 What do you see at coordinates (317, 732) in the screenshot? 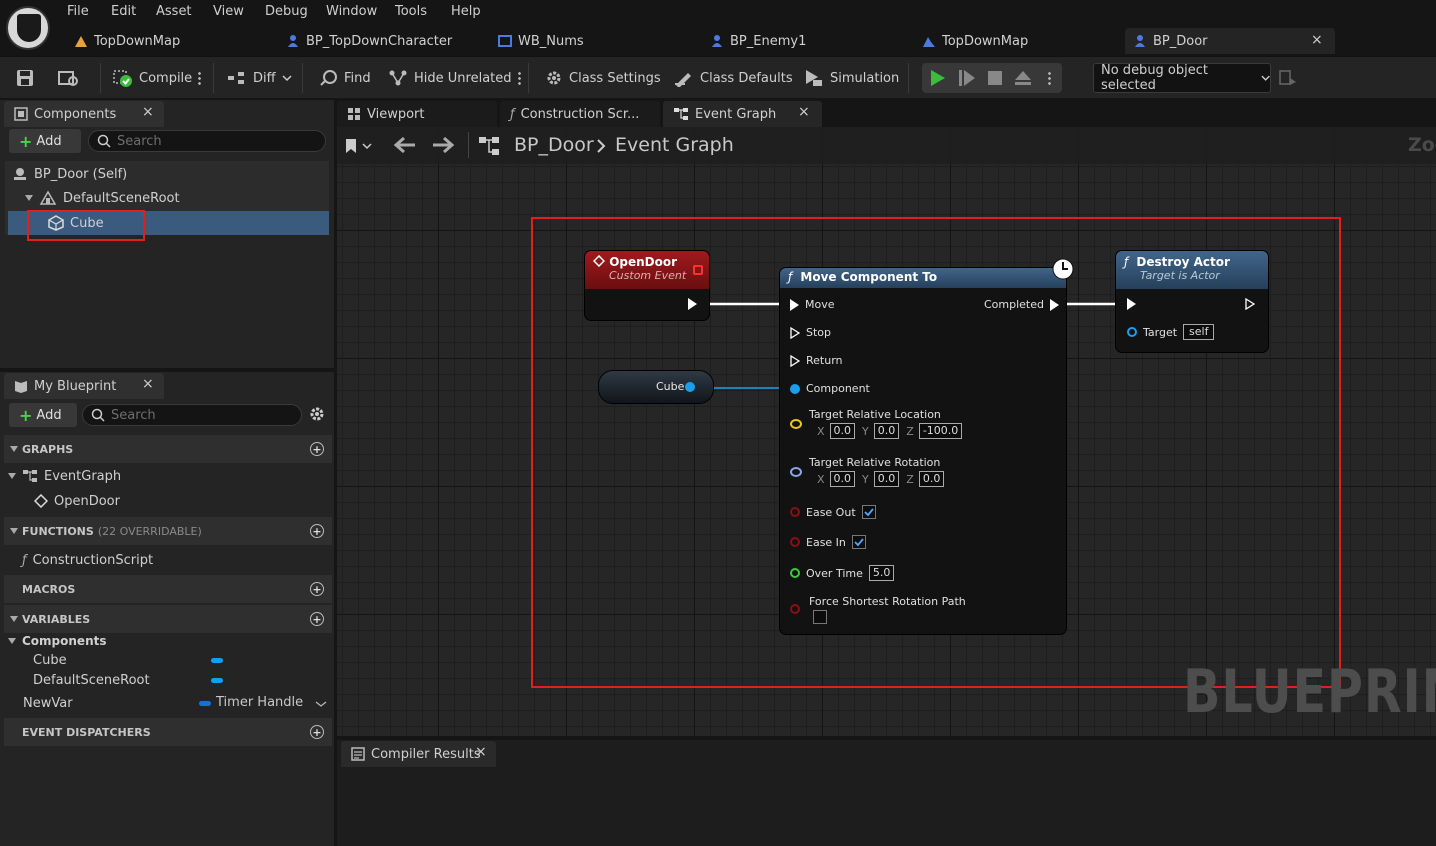
I see `add-dispatcher-icon: +` at bounding box center [317, 732].